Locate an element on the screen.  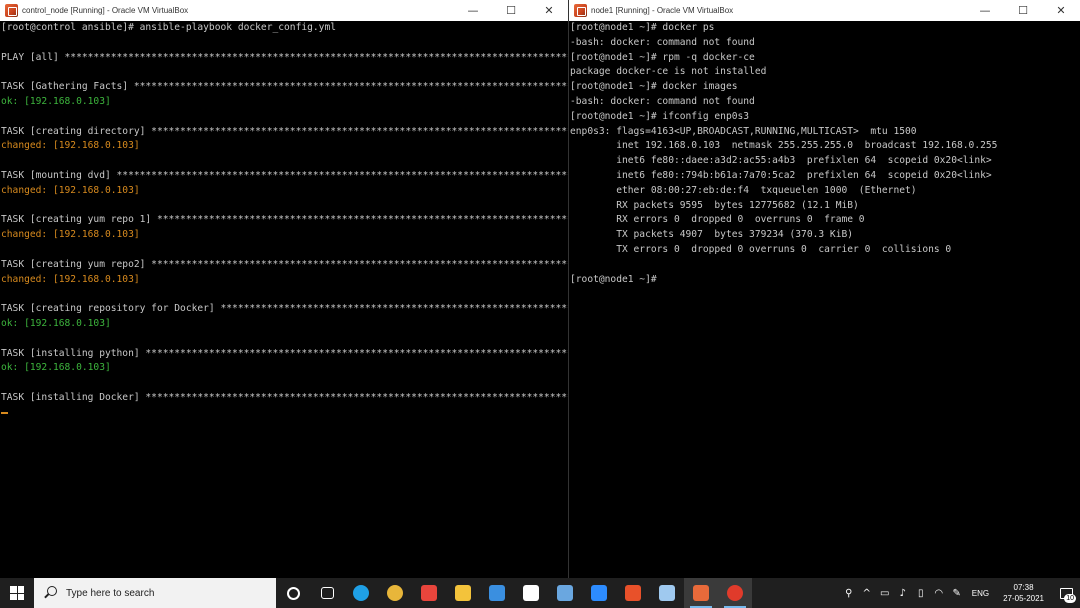
store-bag-icon is located at coordinates (531, 593).